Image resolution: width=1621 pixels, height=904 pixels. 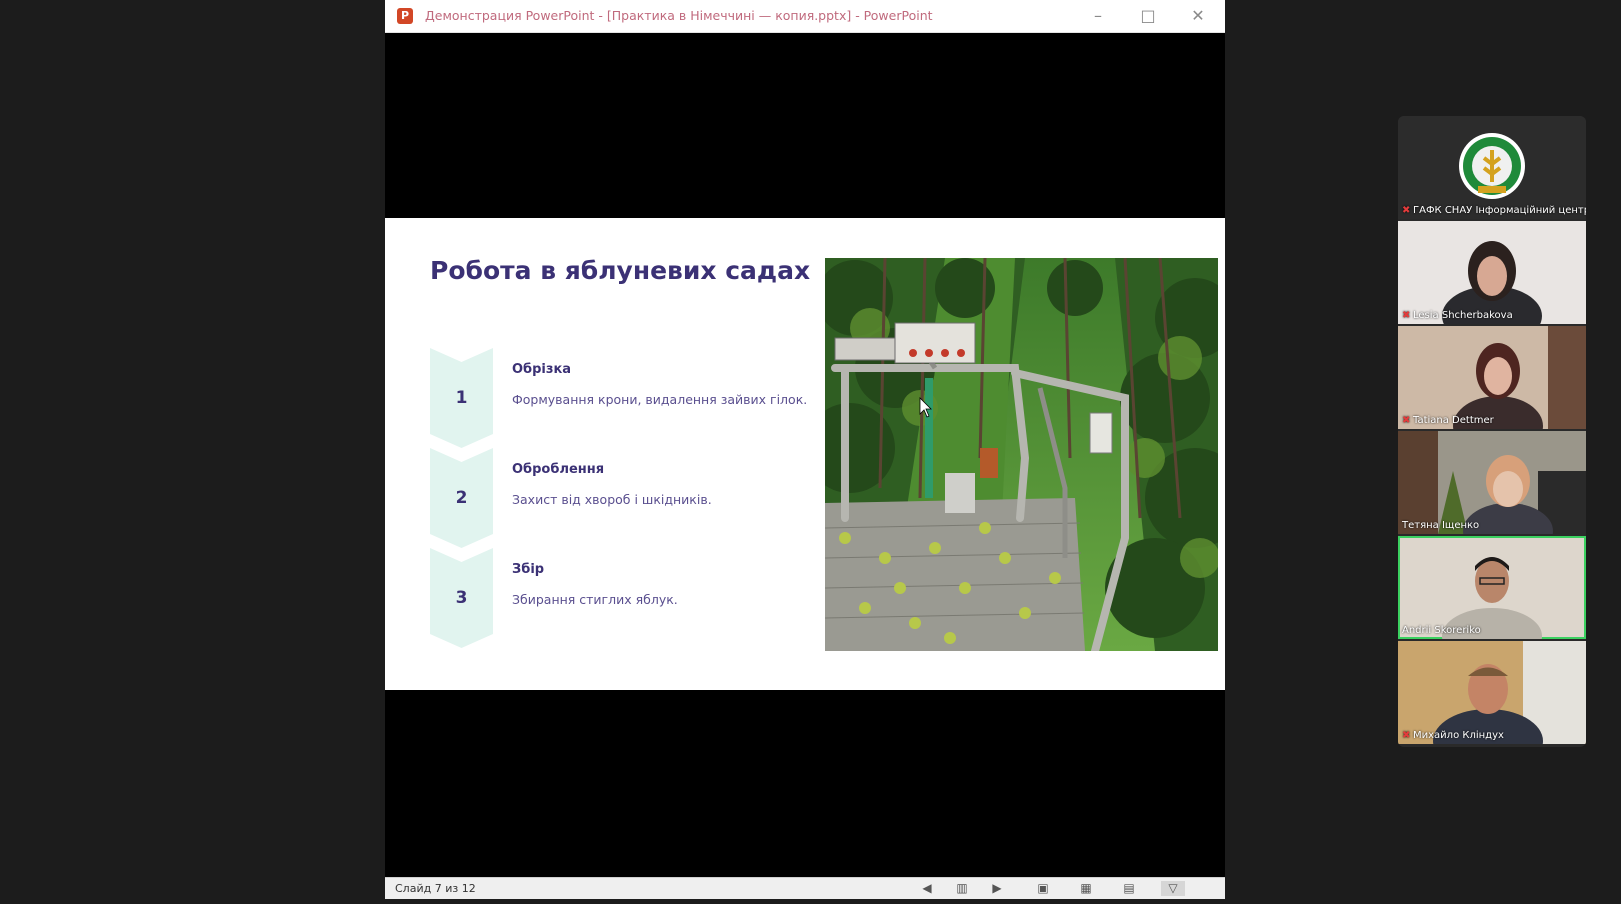 What do you see at coordinates (1453, 420) in the screenshot?
I see `participant-name-text: Tatiana Dettmer` at bounding box center [1453, 420].